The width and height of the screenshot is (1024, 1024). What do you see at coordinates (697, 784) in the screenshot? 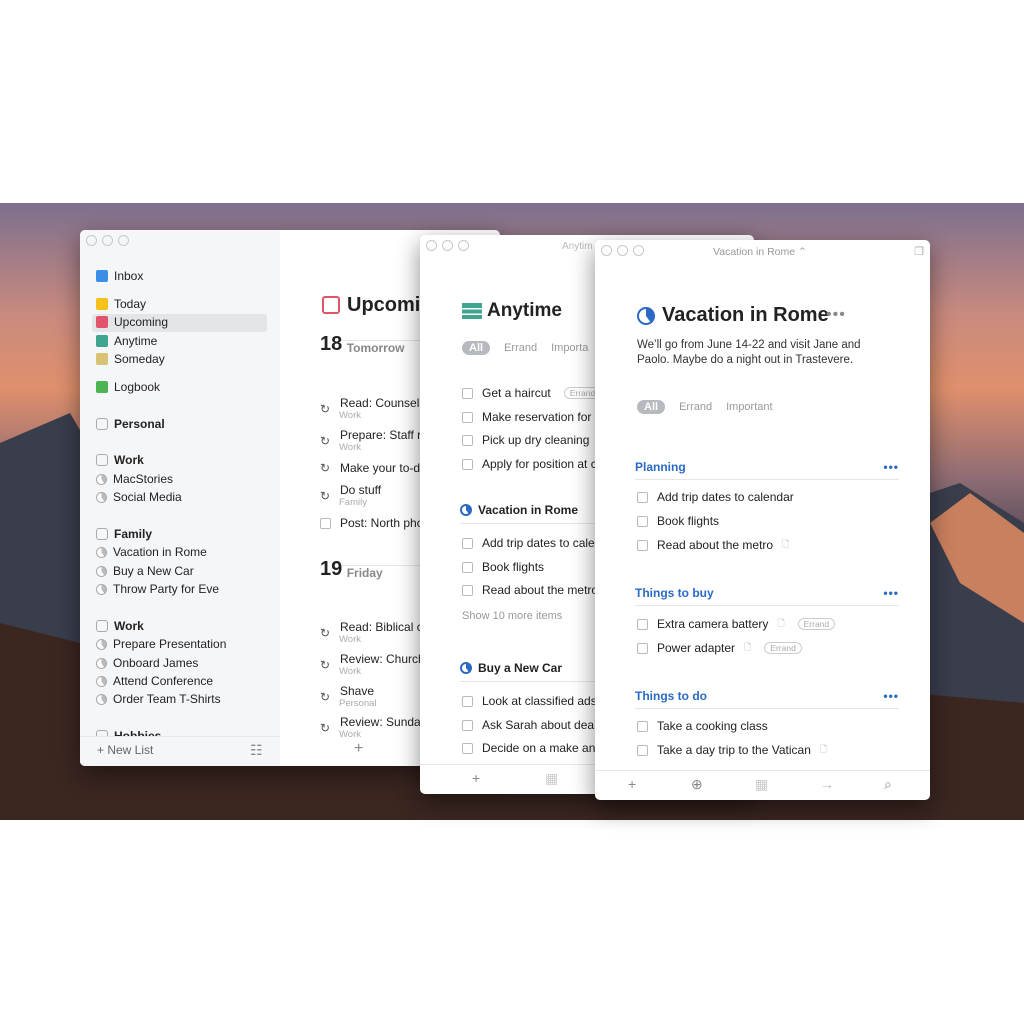
I see `add-heading-icon: ⊕` at bounding box center [697, 784].